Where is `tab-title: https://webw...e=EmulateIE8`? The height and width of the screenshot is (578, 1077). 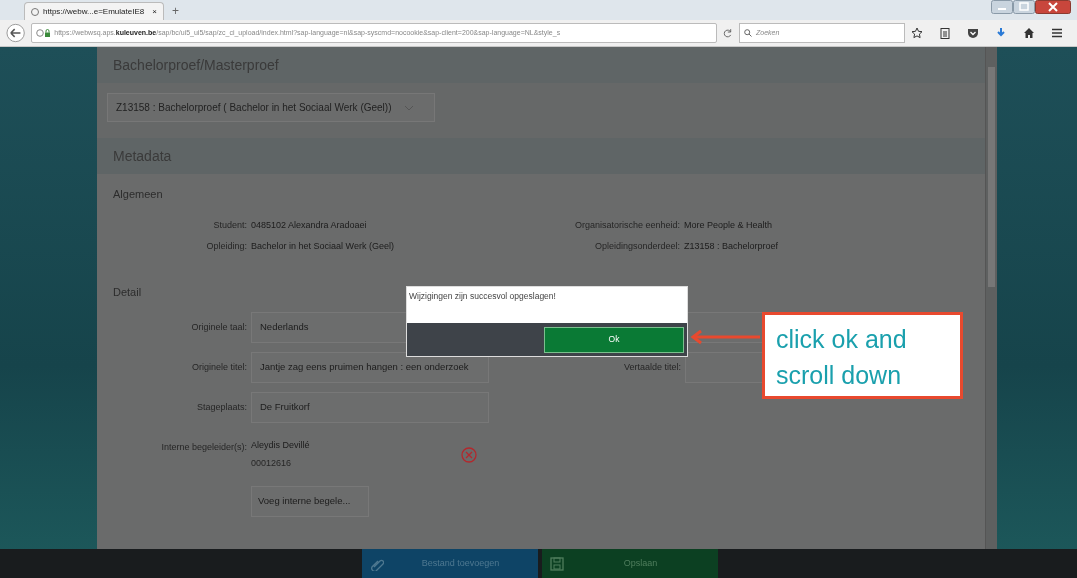 tab-title: https://webw...e=EmulateIE8 is located at coordinates (94, 11).